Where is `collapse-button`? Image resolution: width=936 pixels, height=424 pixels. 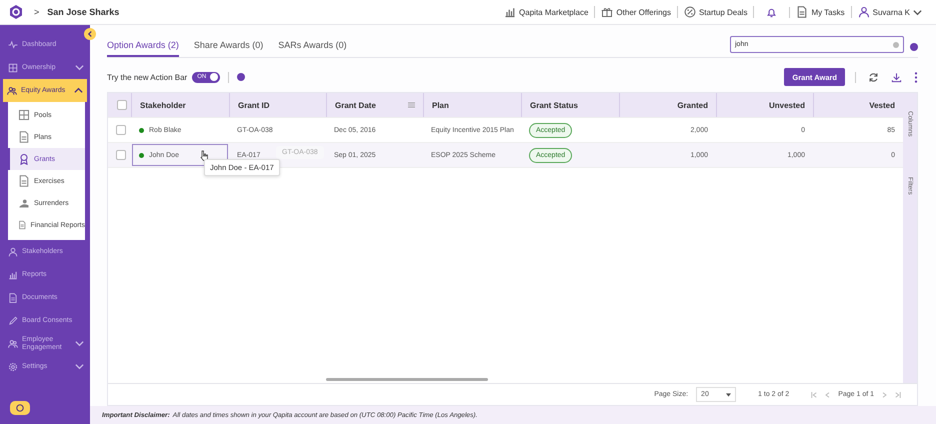 collapse-button is located at coordinates (90, 34).